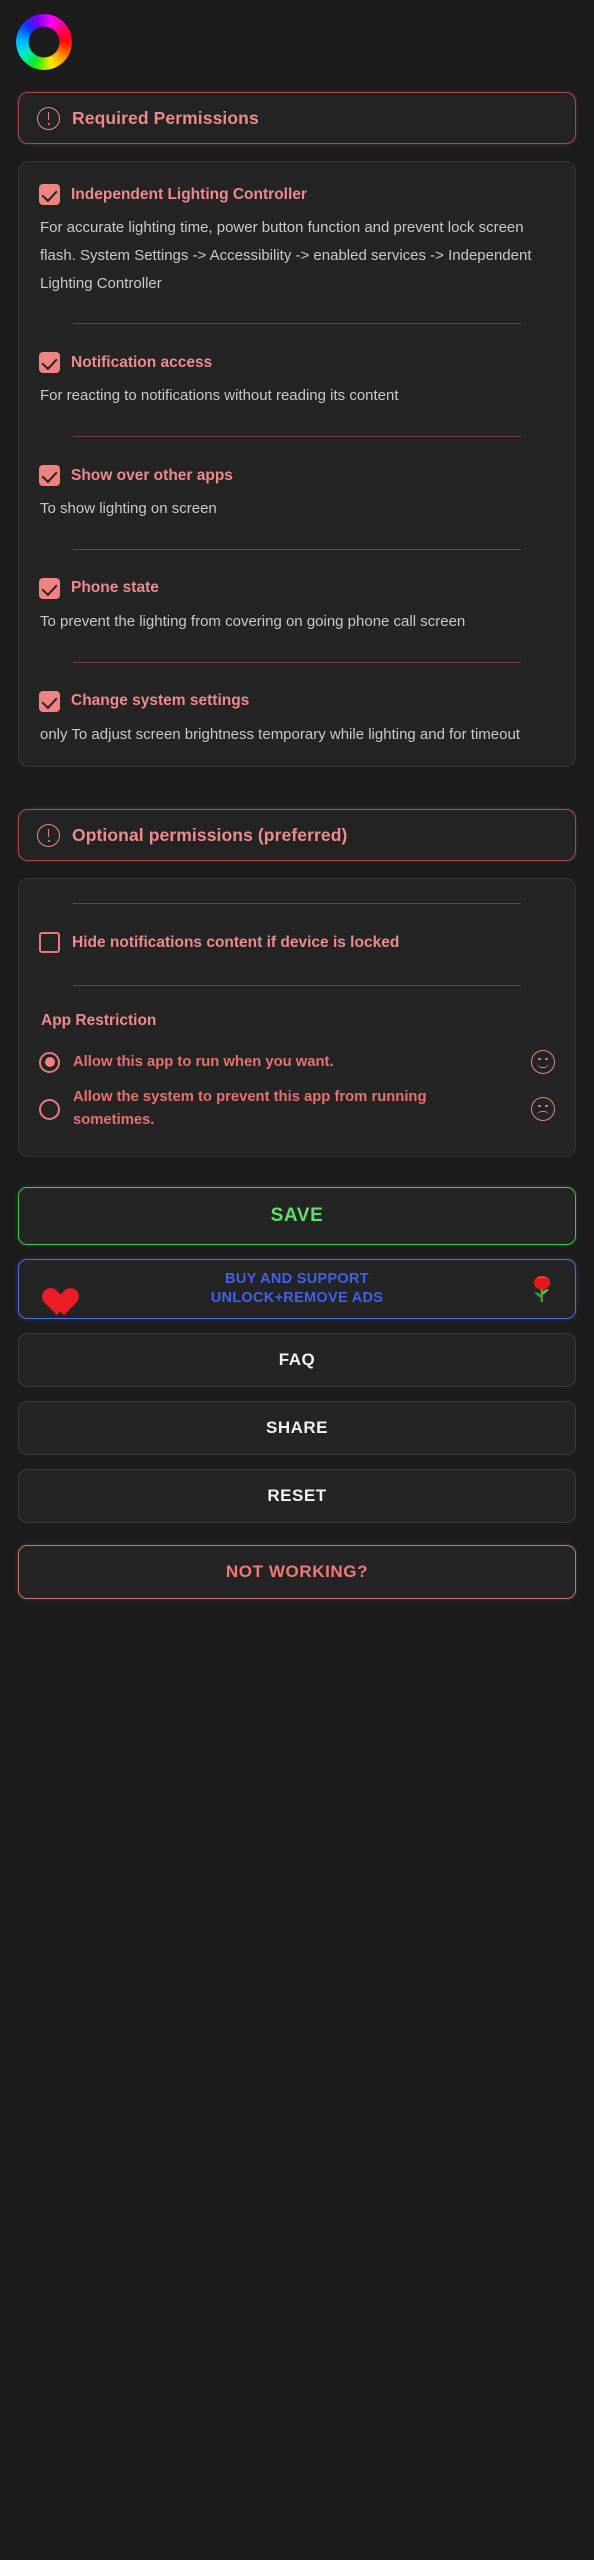  I want to click on required-permissions-header: Required Permissions, so click(297, 118).